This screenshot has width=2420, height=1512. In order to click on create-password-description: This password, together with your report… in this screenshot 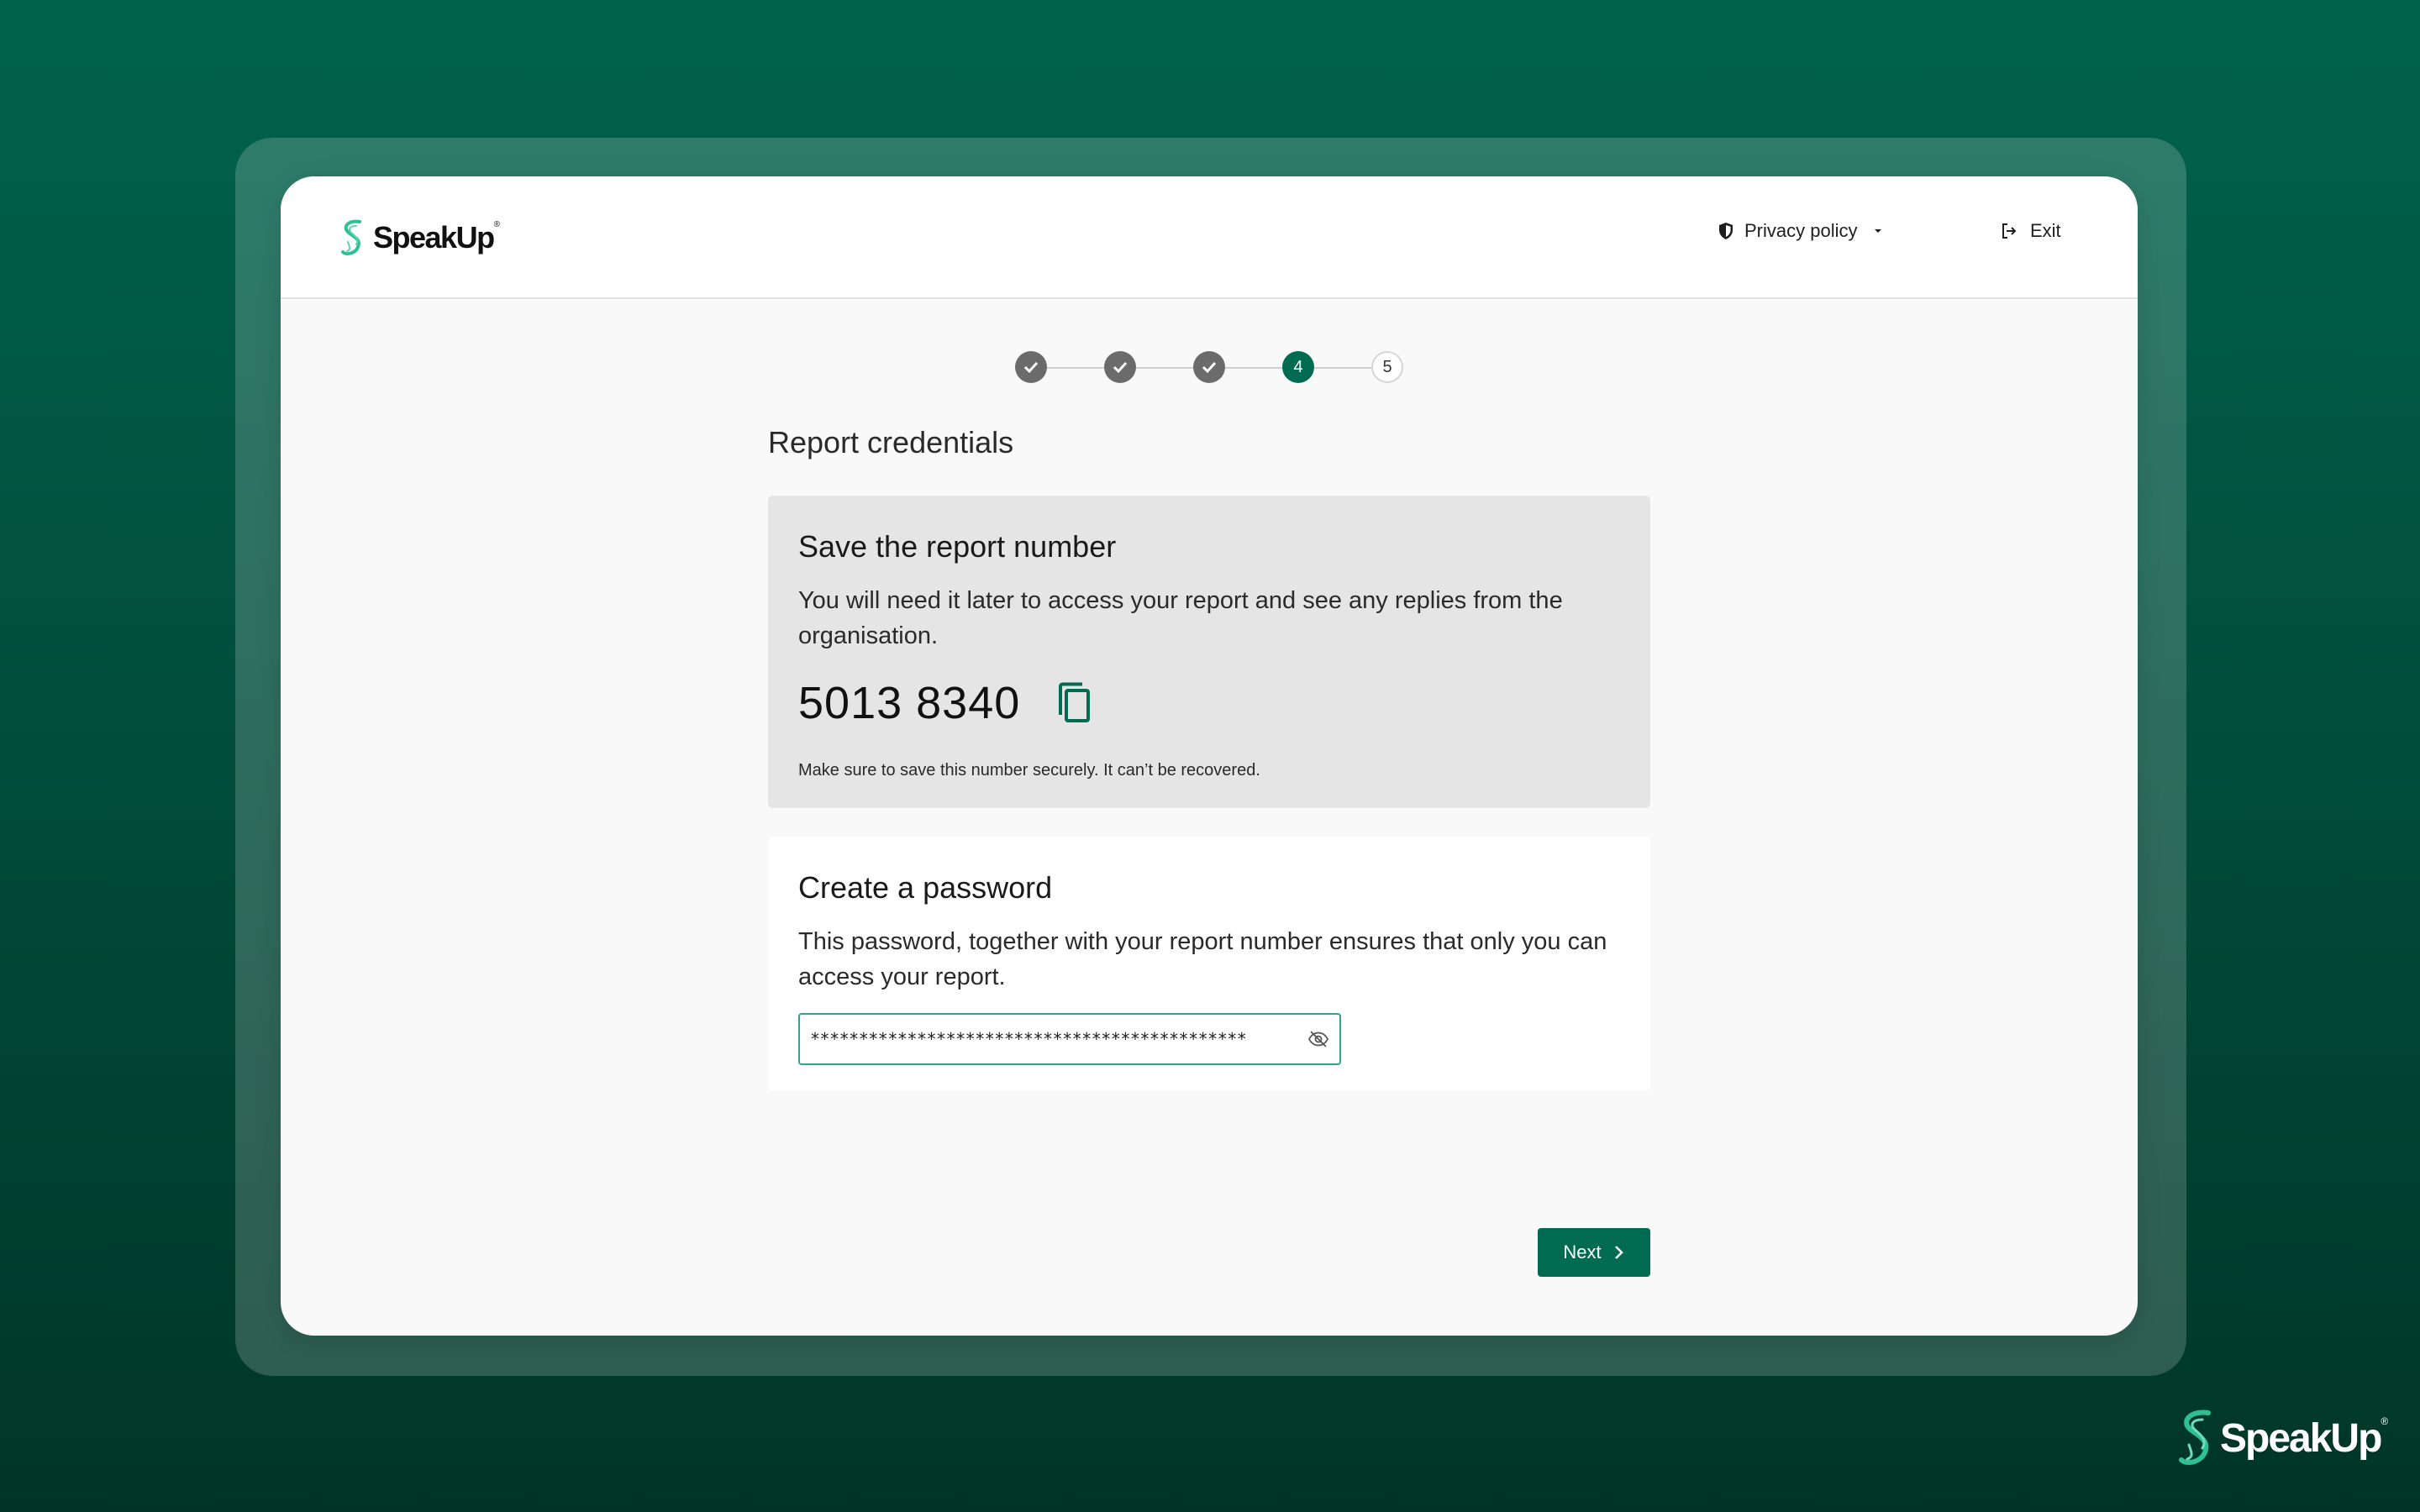, I will do `click(1202, 959)`.